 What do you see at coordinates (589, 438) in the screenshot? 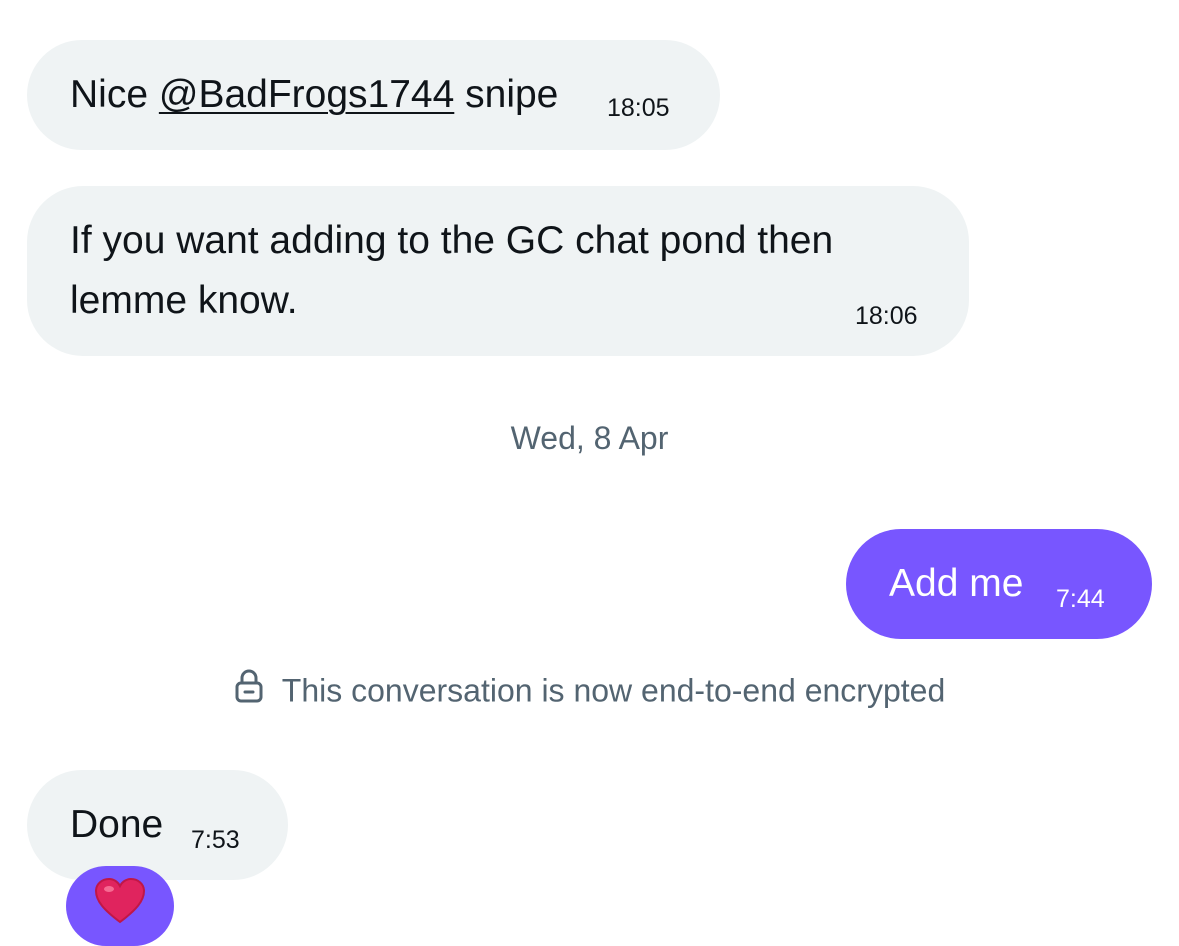
I see `date-separator: Wed, 8 Apr` at bounding box center [589, 438].